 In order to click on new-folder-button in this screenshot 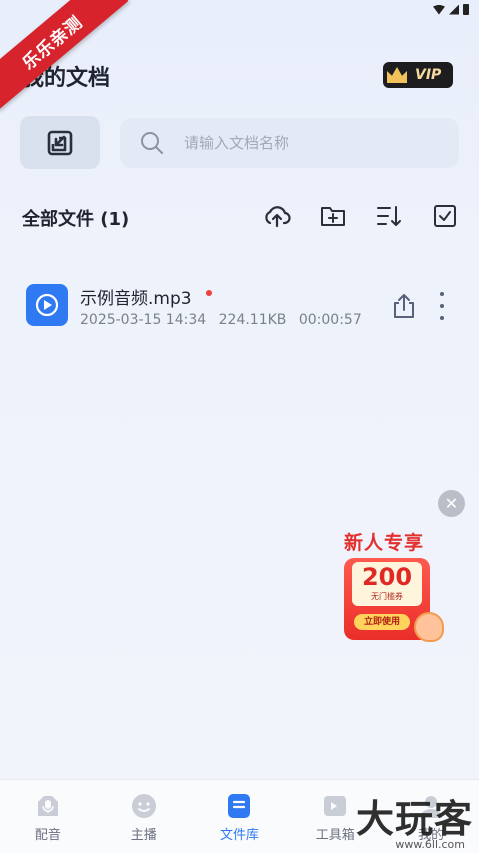, I will do `click(333, 216)`.